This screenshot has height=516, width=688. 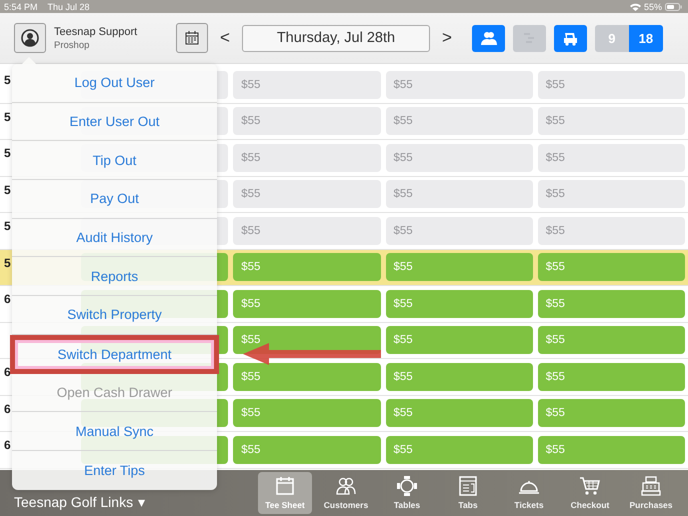 I want to click on cart-toggle, so click(x=570, y=38).